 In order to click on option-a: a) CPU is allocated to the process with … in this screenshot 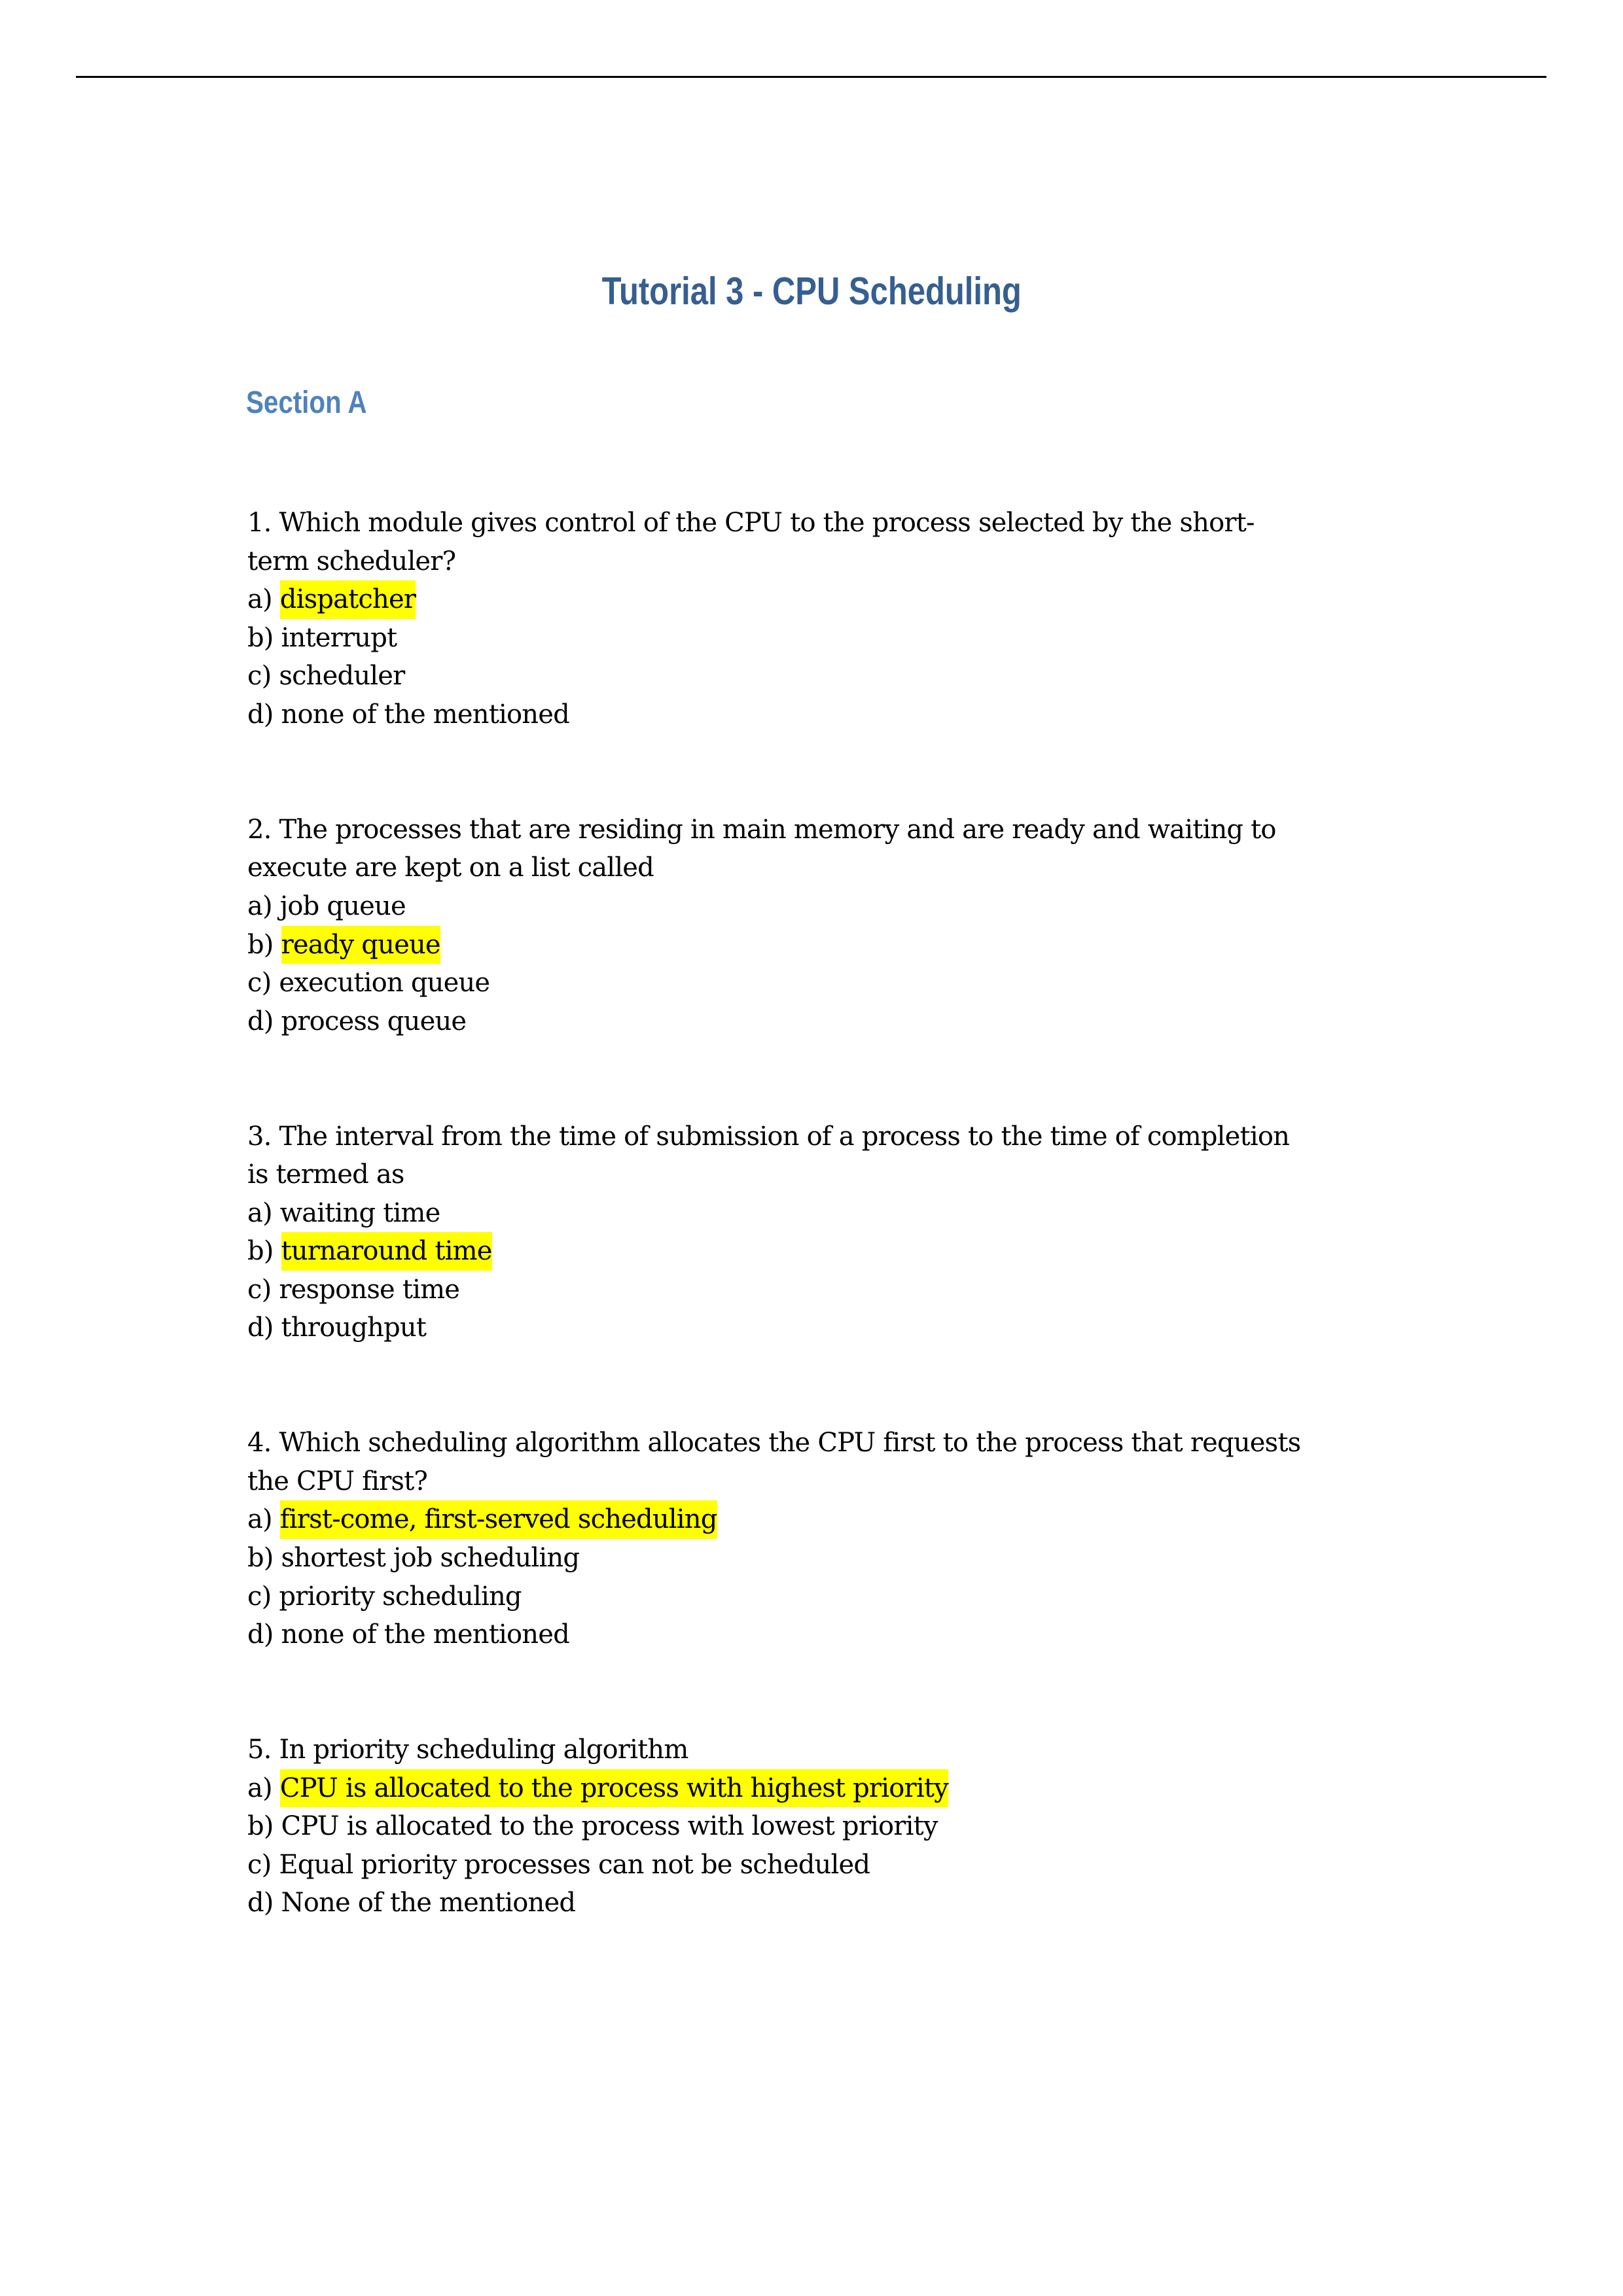, I will do `click(869, 1789)`.